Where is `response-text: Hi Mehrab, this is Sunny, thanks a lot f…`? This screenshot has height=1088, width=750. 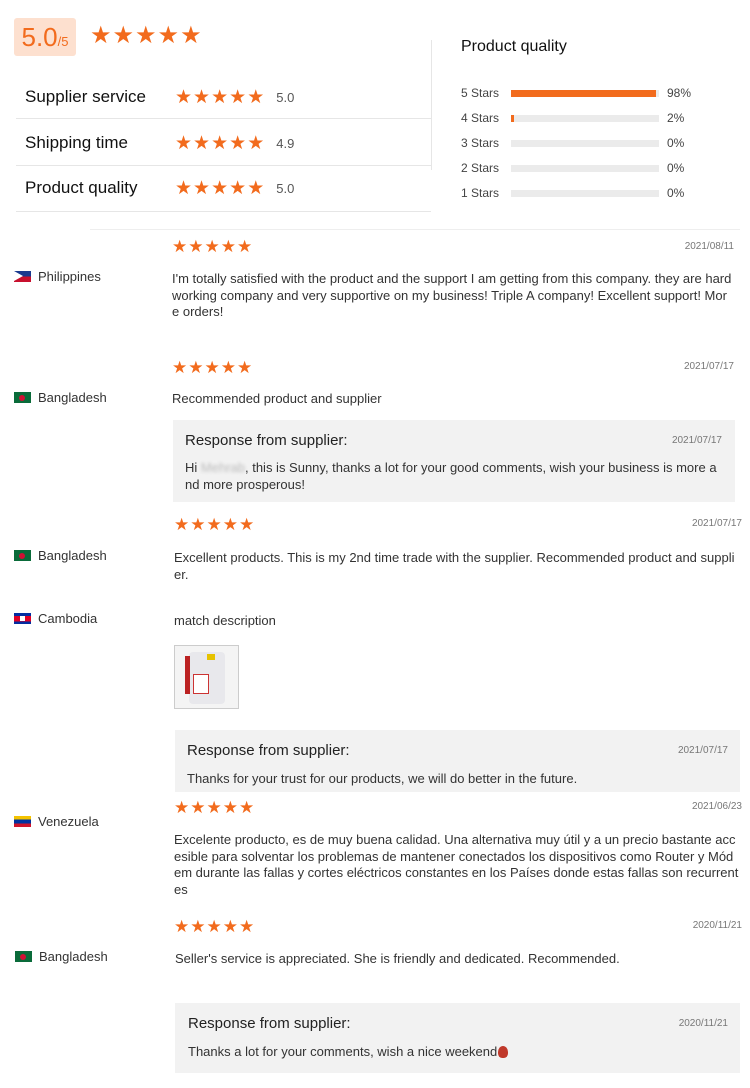
response-text: Hi Mehrab, this is Sunny, thanks a lot f… is located at coordinates (454, 476).